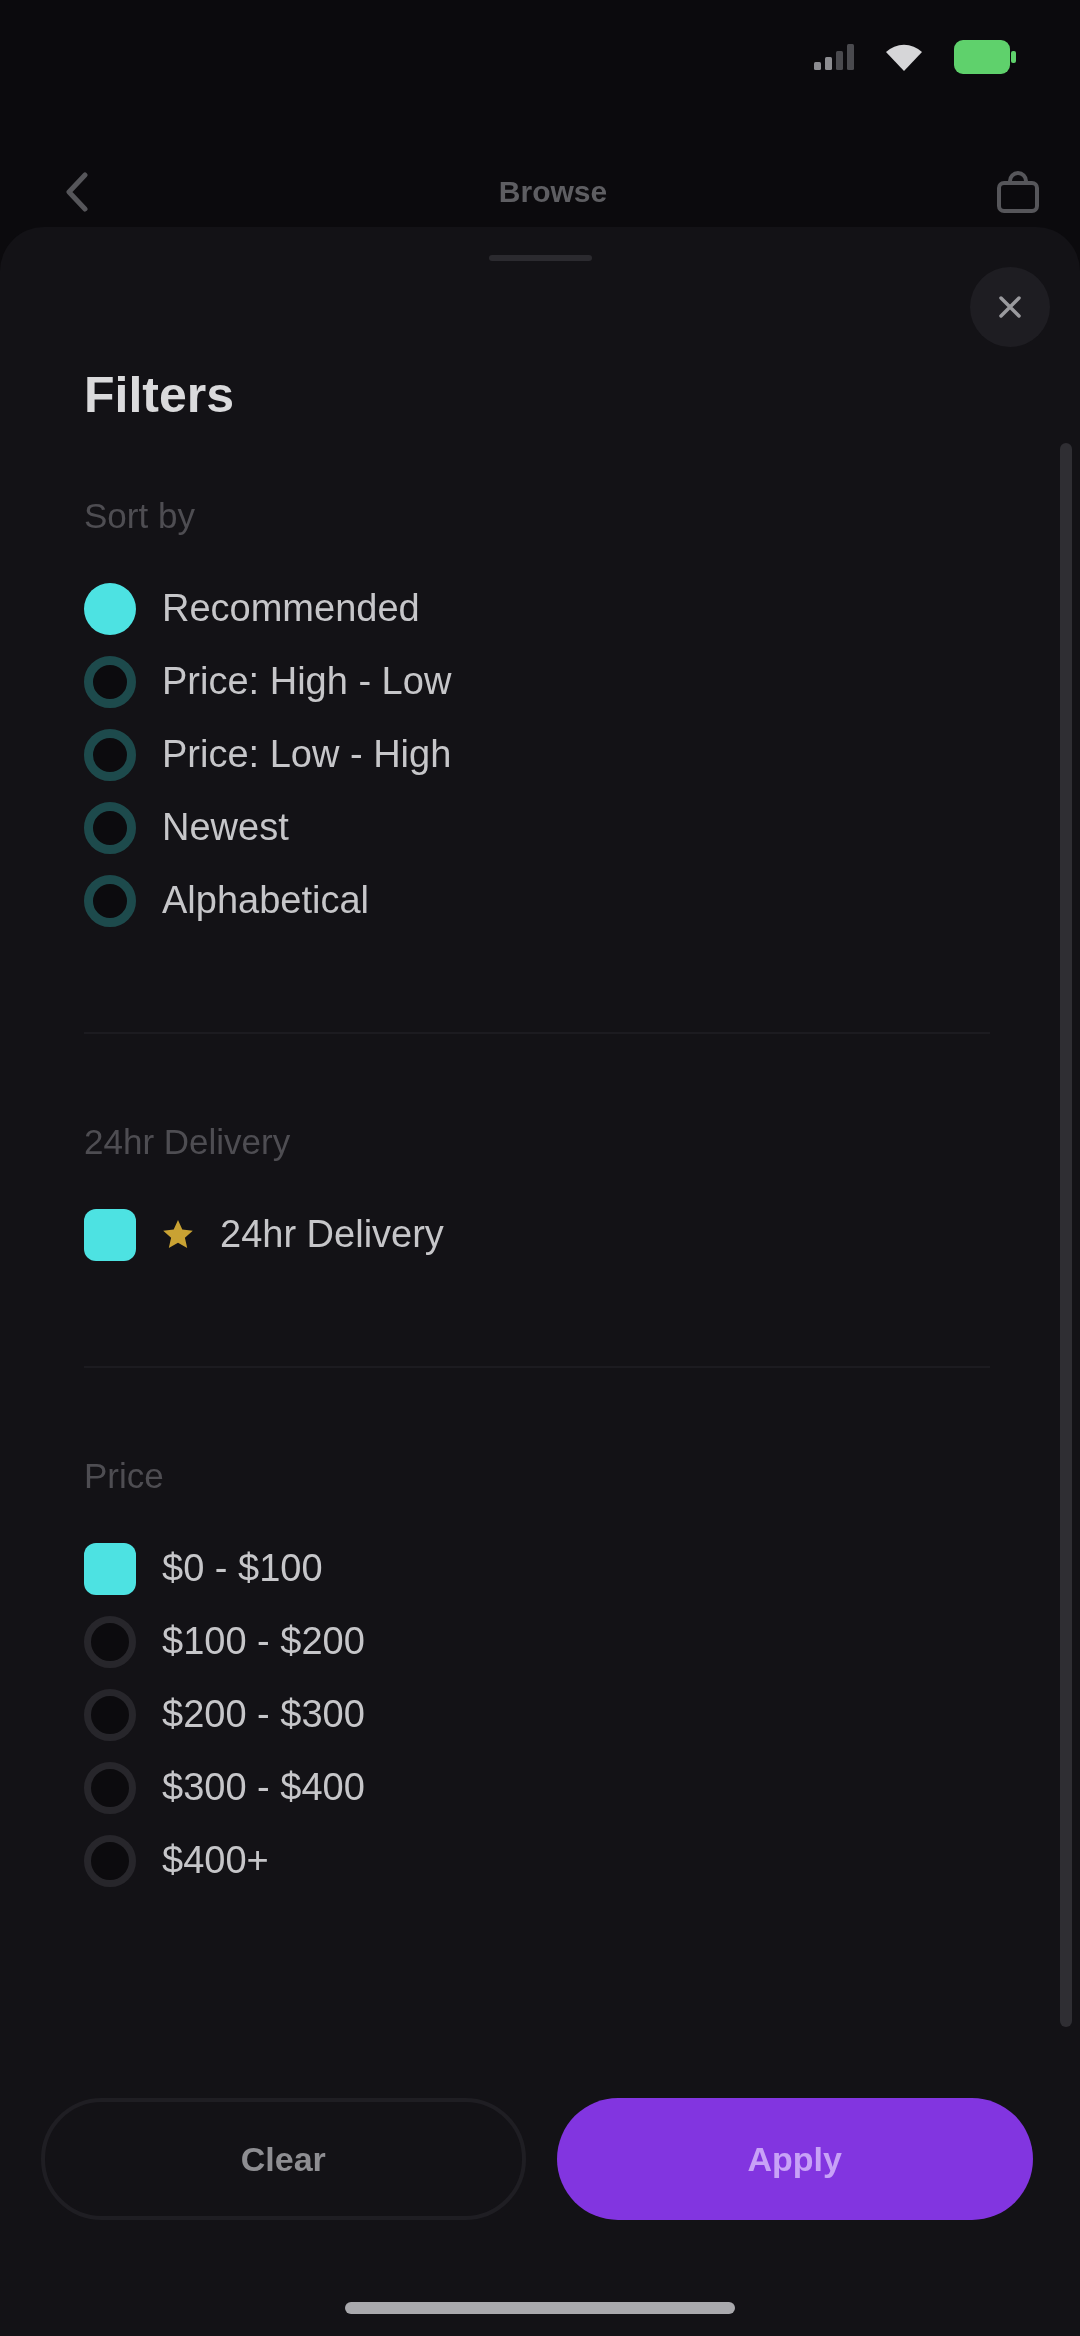  Describe the element at coordinates (263, 1787) in the screenshot. I see `option-label: $300 - $400` at that location.